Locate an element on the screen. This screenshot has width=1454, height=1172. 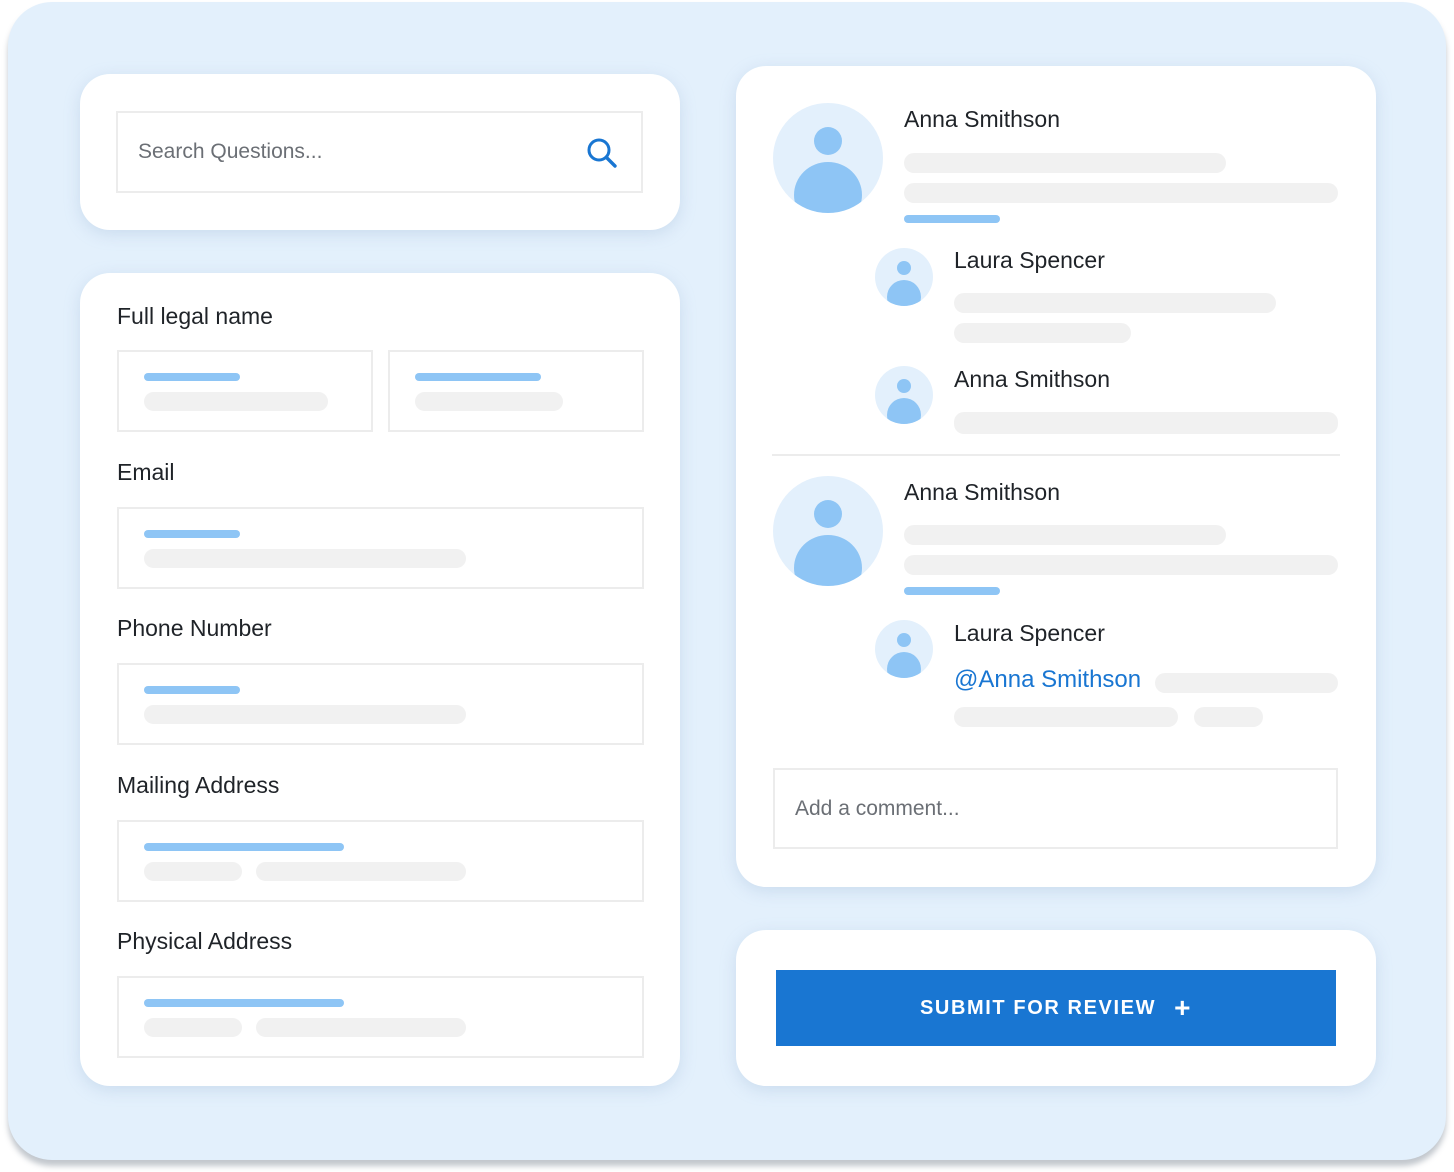
submit-card: SUBMIT FOR REVIEW + is located at coordinates (1056, 1008).